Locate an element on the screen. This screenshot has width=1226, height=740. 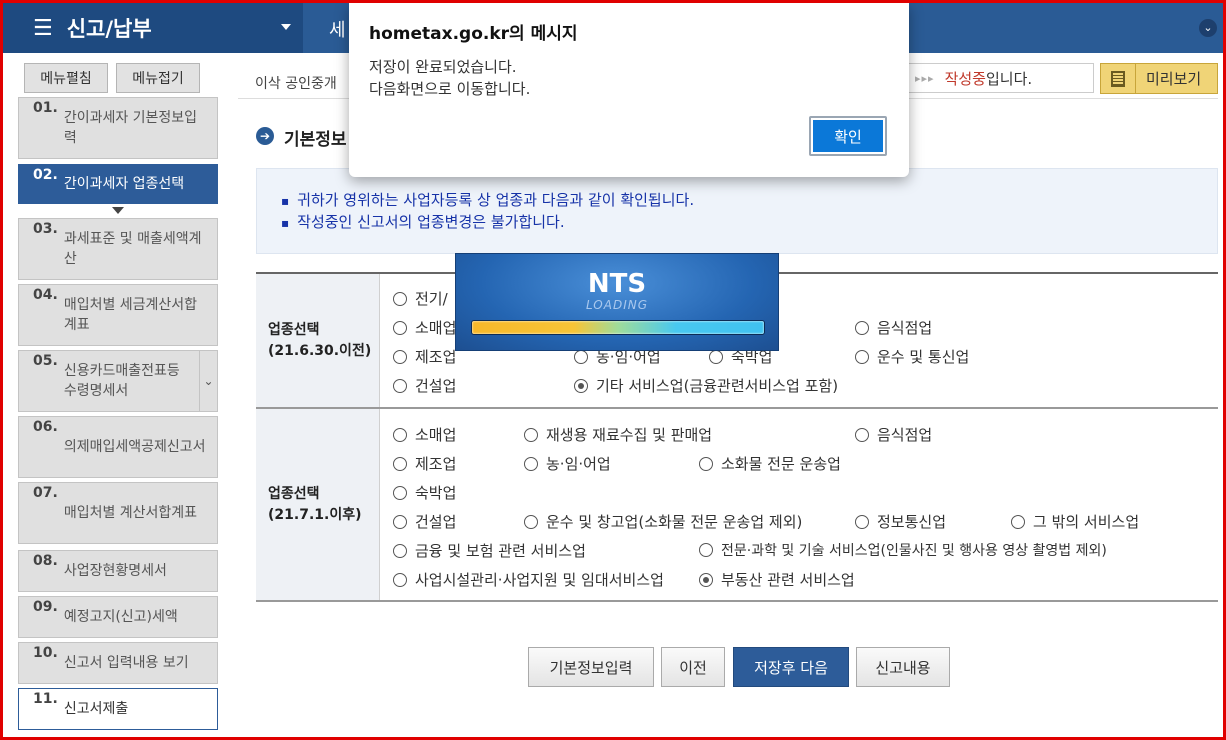
step-09: 09. 예정고지(신고)세액 is located at coordinates (118, 617).